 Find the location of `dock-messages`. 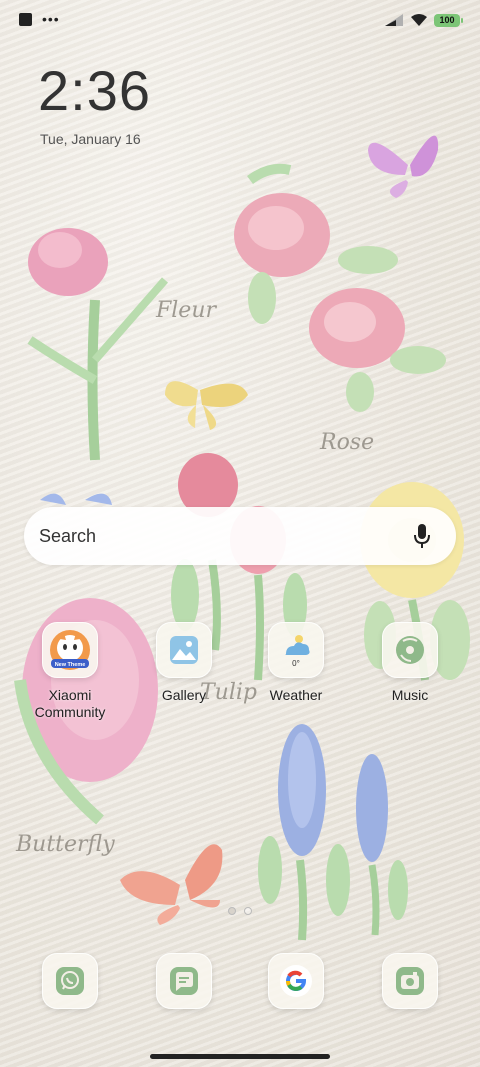

dock-messages is located at coordinates (184, 981).